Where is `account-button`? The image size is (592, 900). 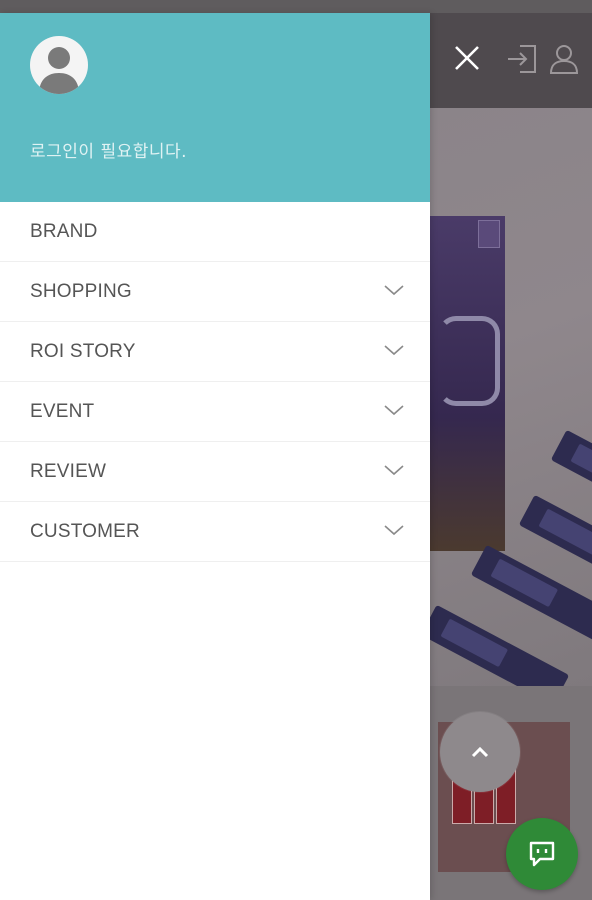 account-button is located at coordinates (564, 59).